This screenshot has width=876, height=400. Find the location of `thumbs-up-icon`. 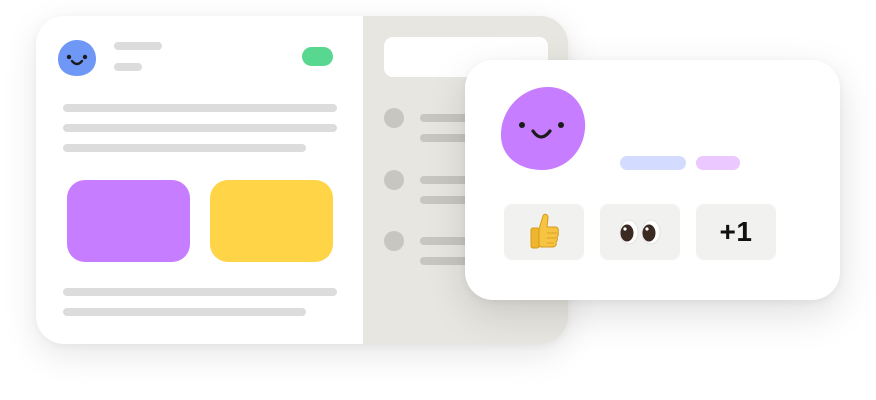

thumbs-up-icon is located at coordinates (544, 231).